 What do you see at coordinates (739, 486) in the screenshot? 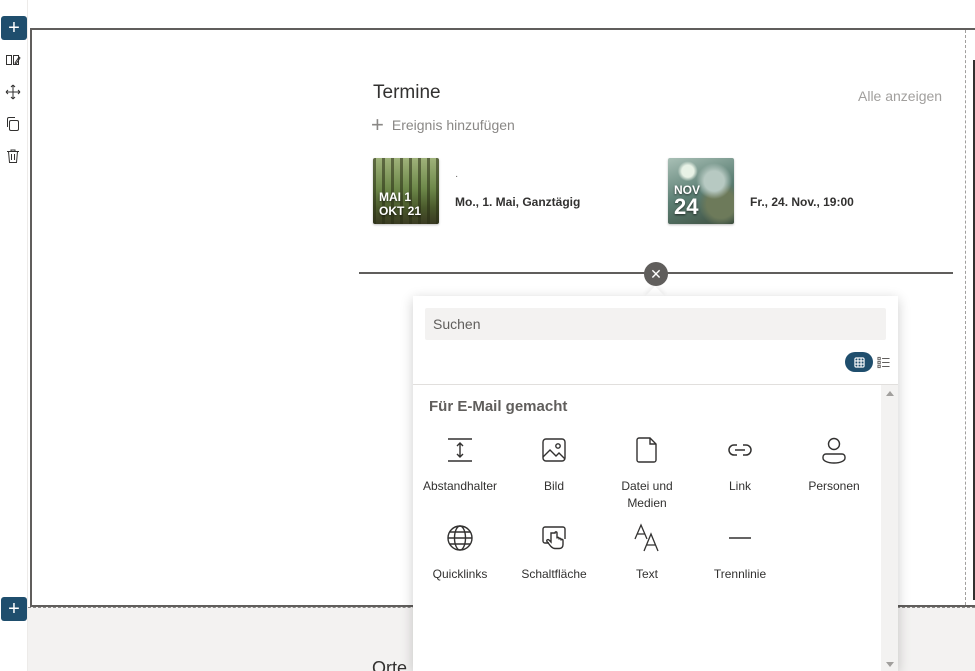
I see `tool-label: Link` at bounding box center [739, 486].